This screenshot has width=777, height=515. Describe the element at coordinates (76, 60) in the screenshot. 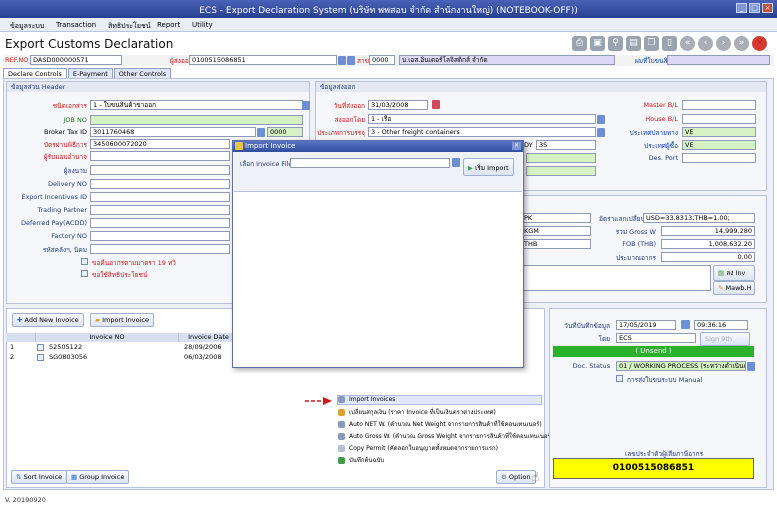

I see `ref-no-field: DASD000000571` at that location.